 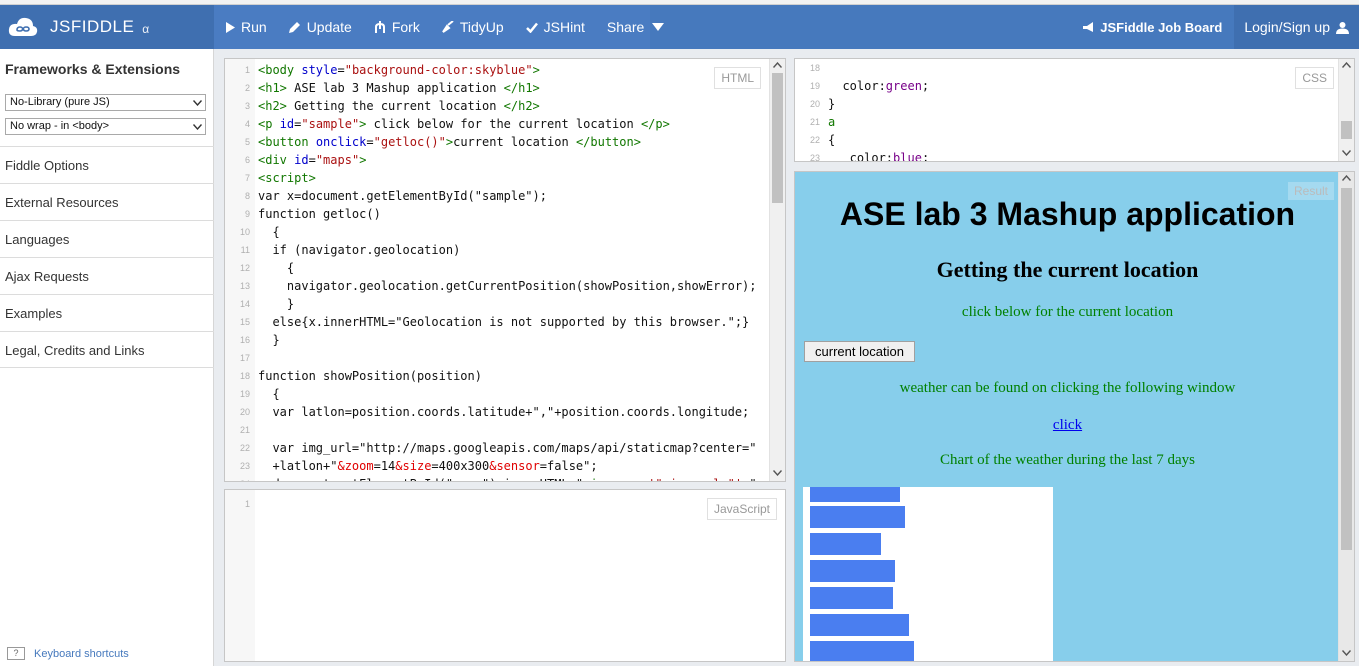 I want to click on code-text: <div id="maps">, so click(x=312, y=160).